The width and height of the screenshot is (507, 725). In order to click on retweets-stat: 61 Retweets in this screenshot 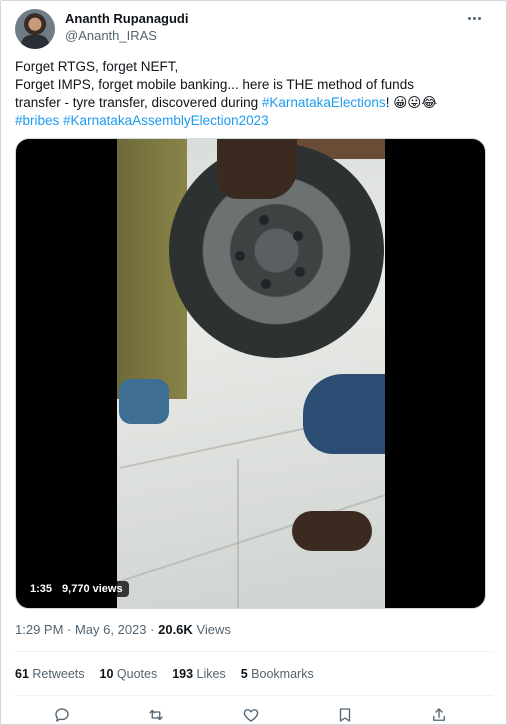, I will do `click(50, 674)`.